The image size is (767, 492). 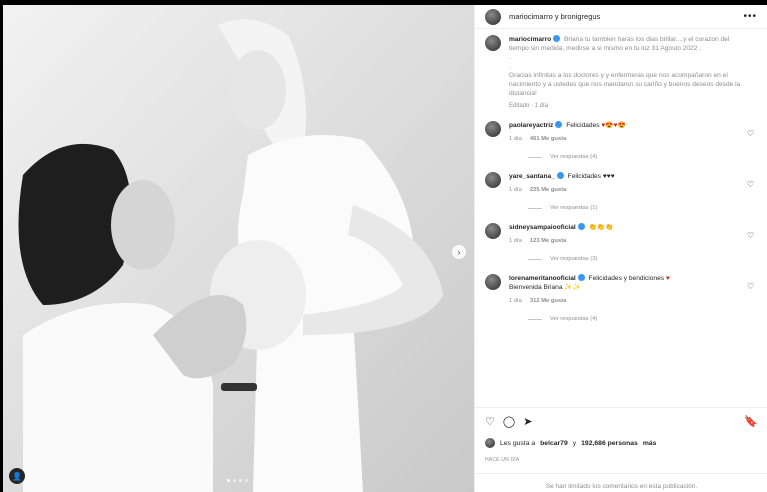 I want to click on comment-meta: 1 día 225 Me gusta, so click(x=619, y=190).